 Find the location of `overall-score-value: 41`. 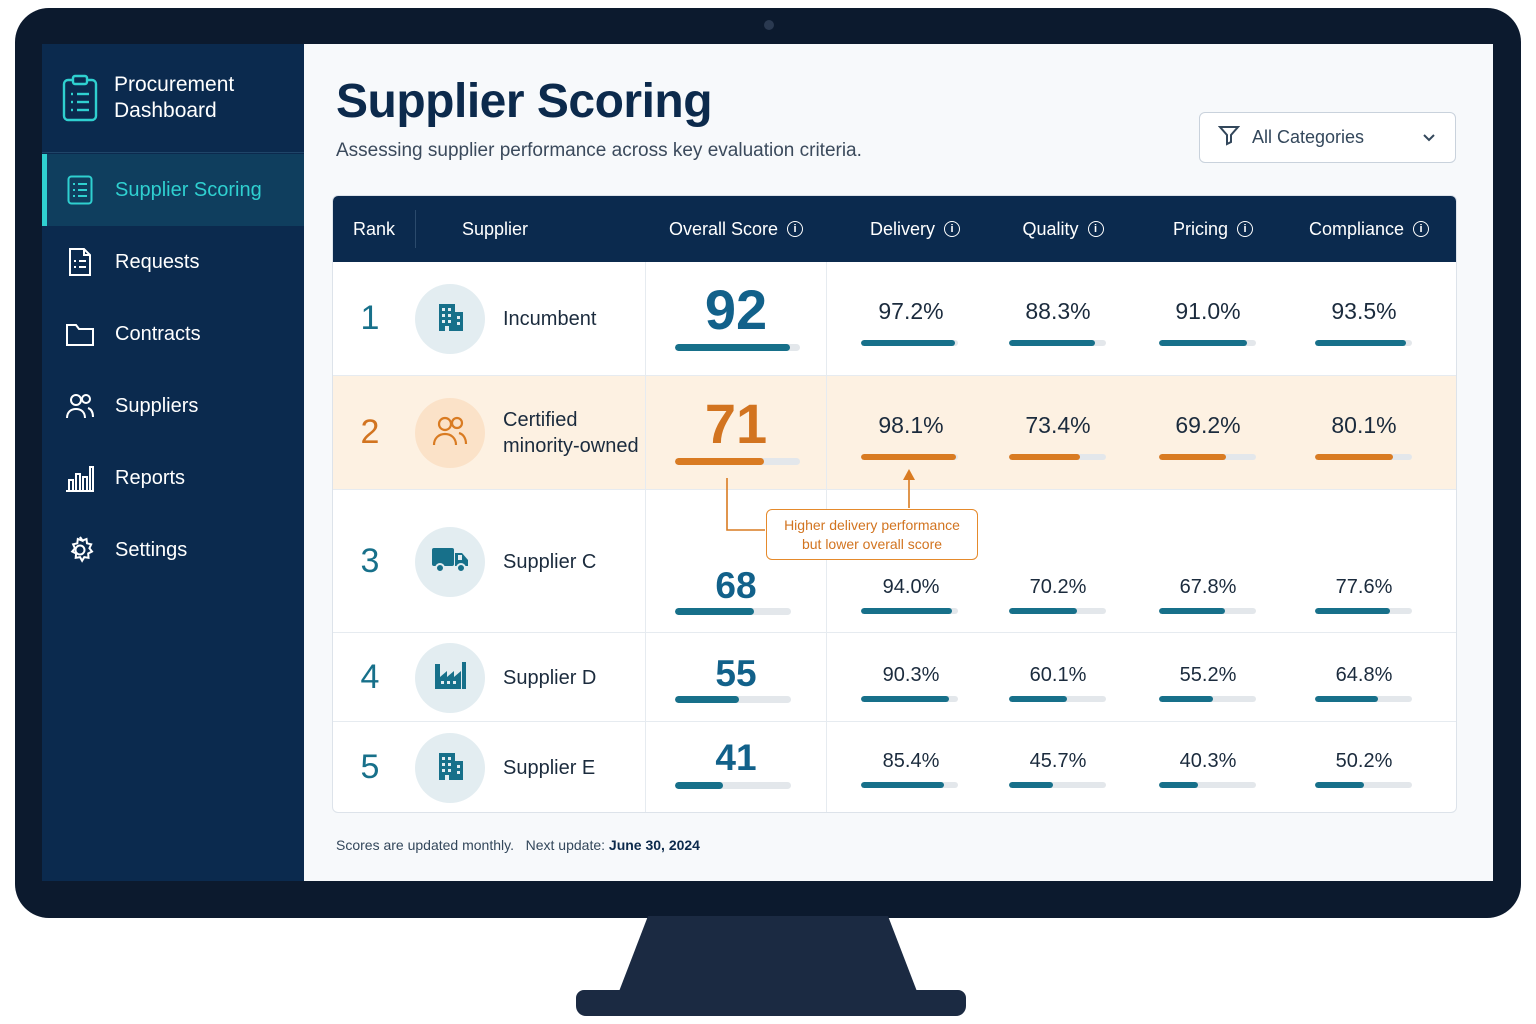

overall-score-value: 41 is located at coordinates (736, 757).